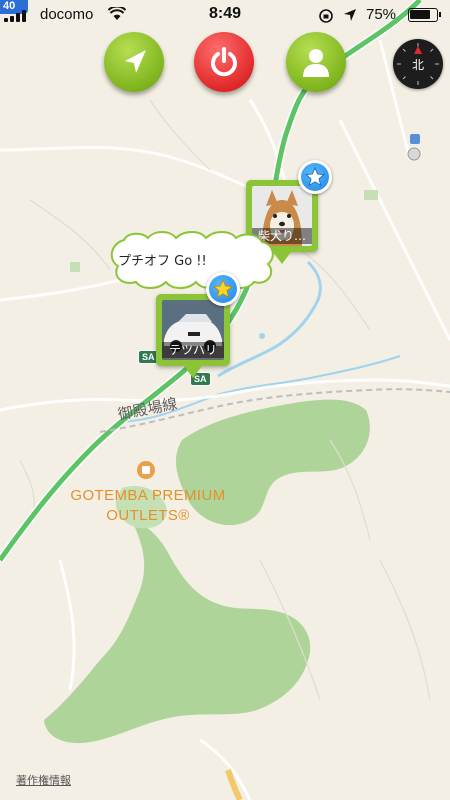 The width and height of the screenshot is (450, 800). I want to click on power-icon, so click(224, 62).